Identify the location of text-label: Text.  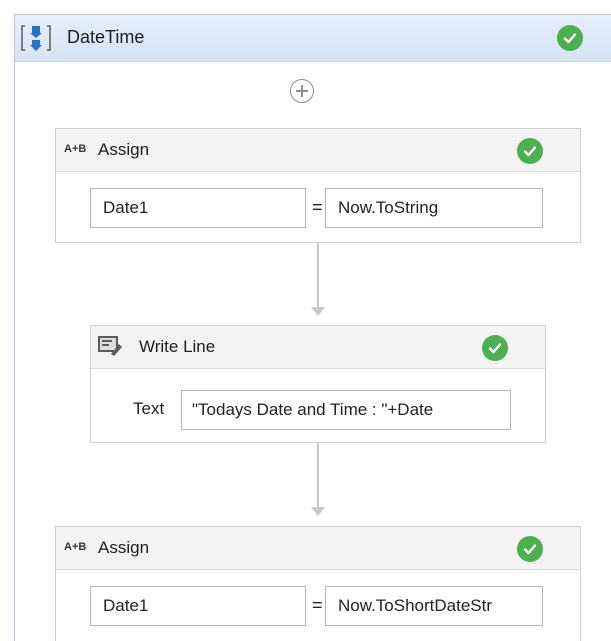
(149, 408).